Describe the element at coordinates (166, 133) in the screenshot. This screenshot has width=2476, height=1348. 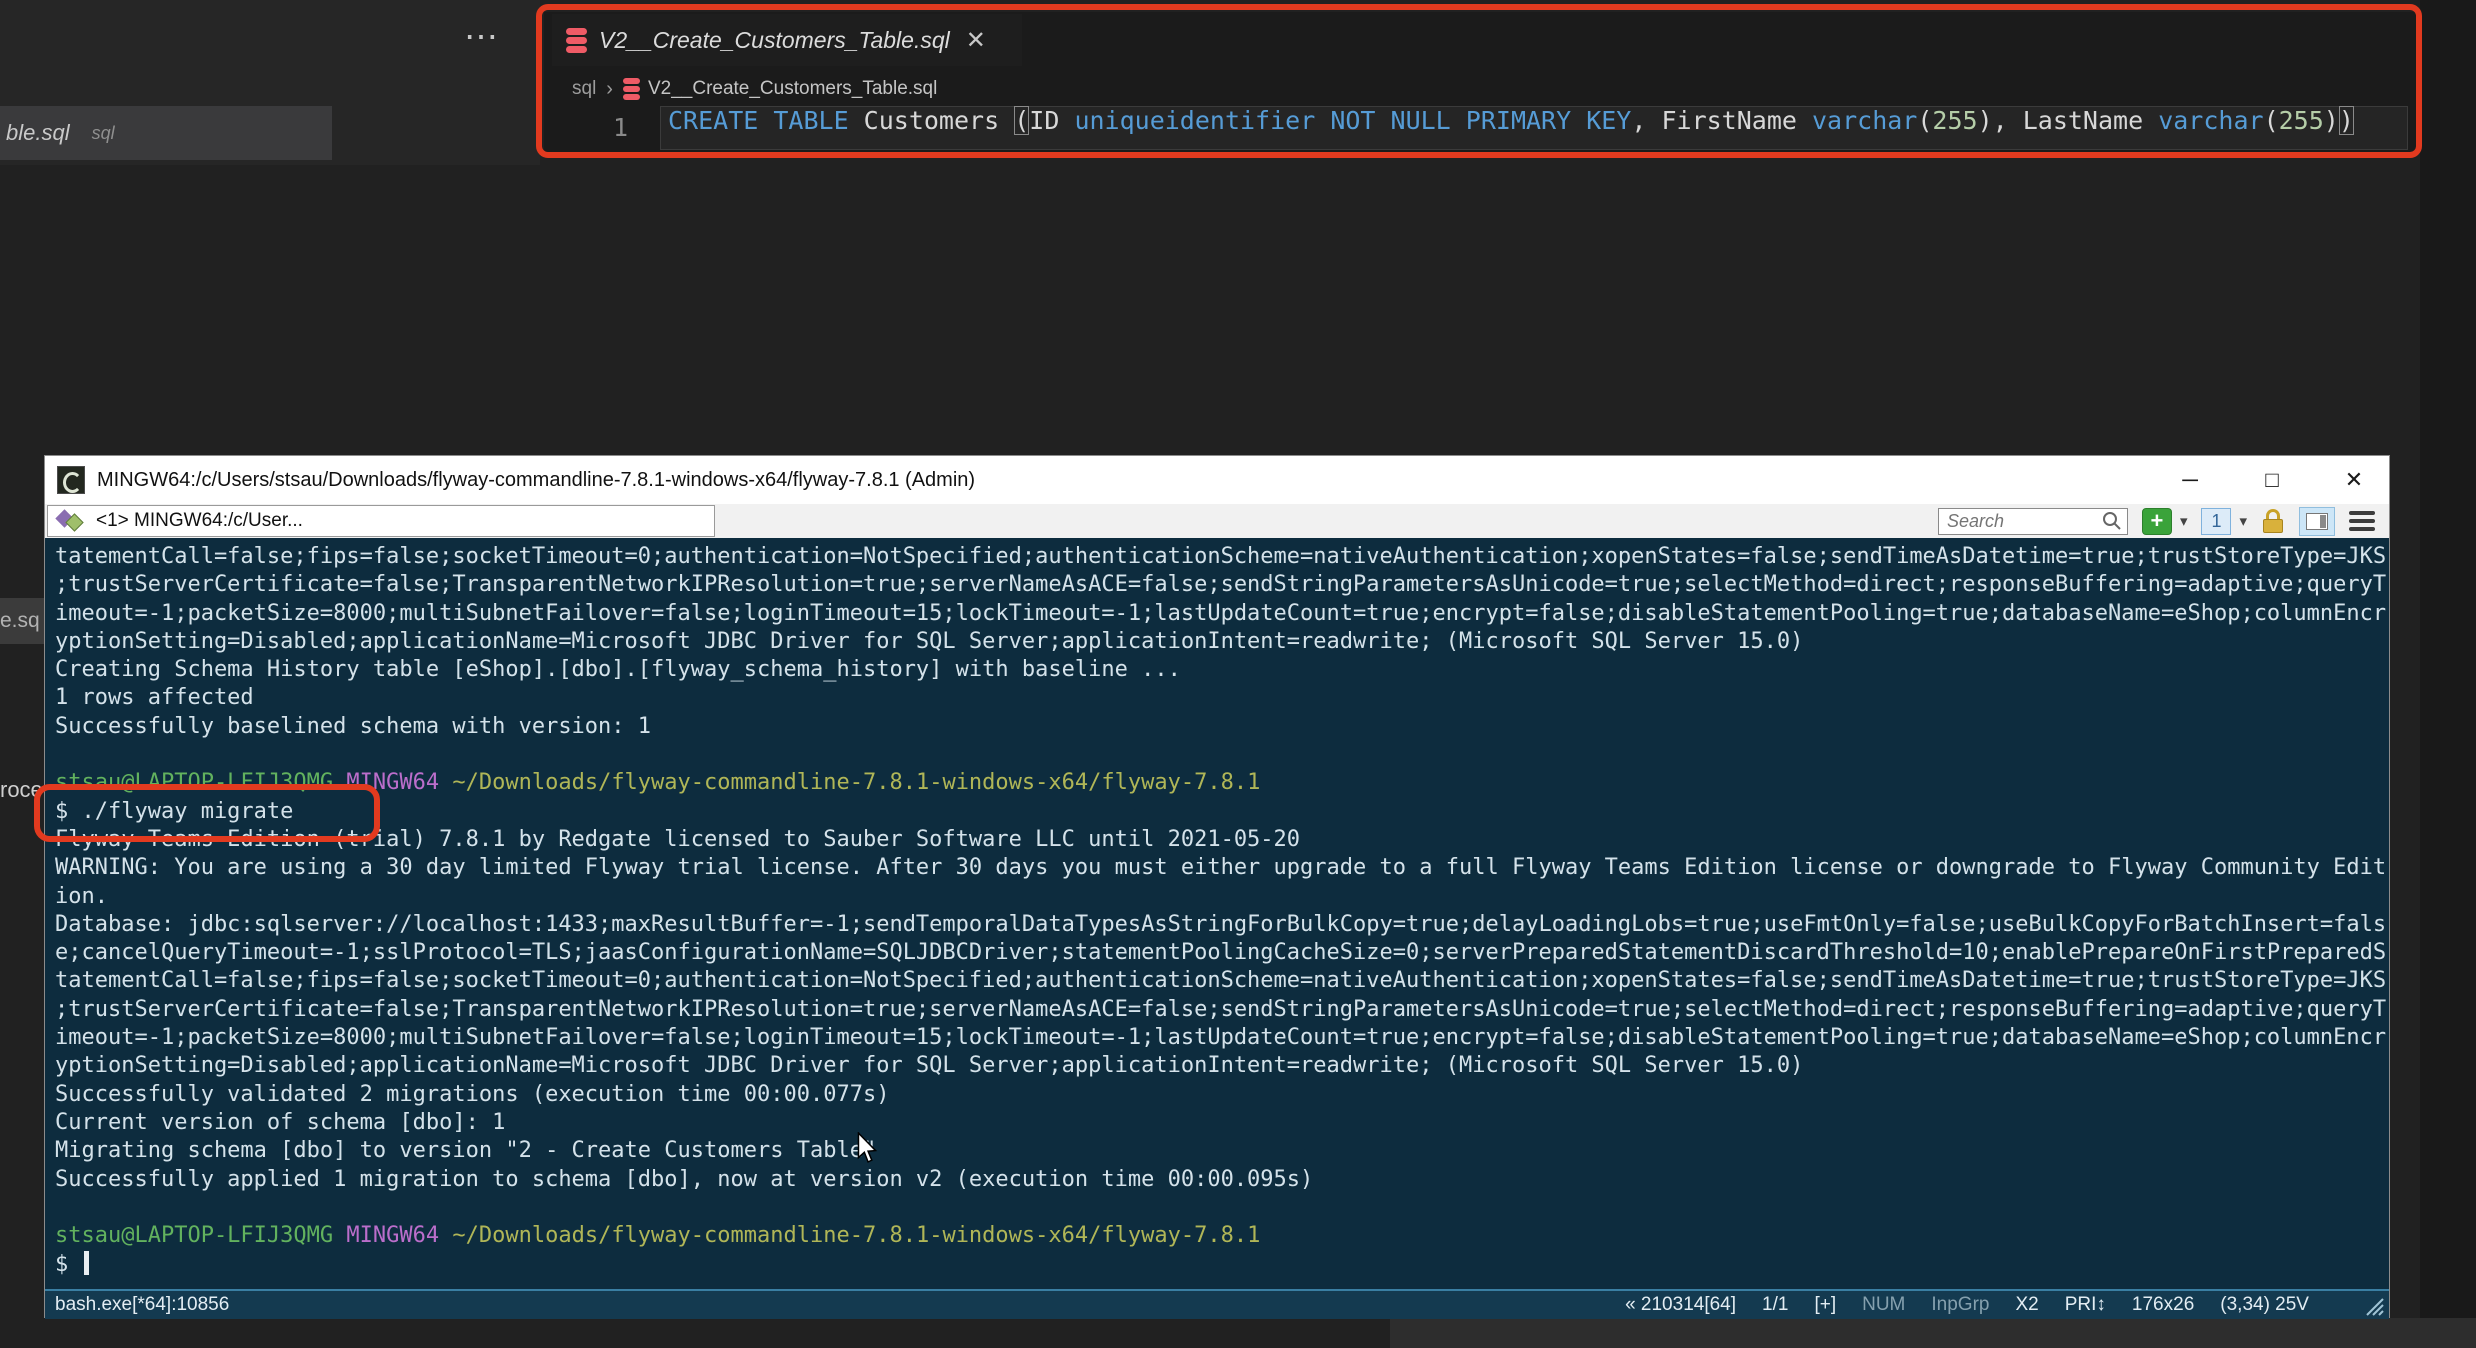
I see `background-open-editor-item: ble.sql sql` at that location.